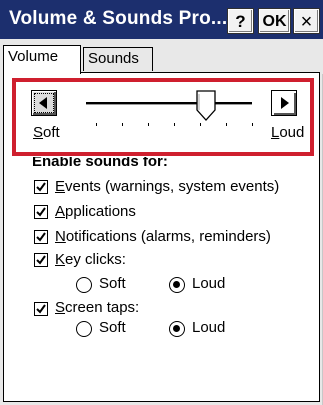 This screenshot has height=405, width=323. I want to click on title-bar: Volume & Sounds Pro... ? OK ×, so click(161, 19).